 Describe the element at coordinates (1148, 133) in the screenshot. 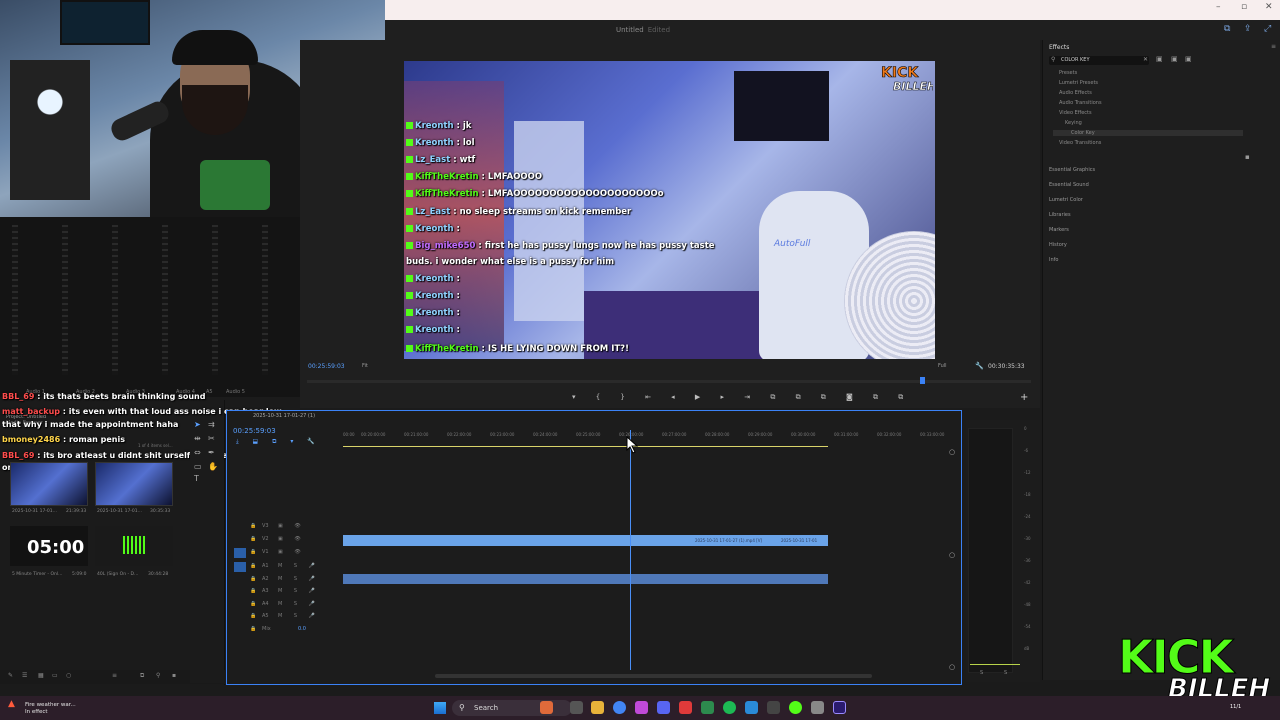

I see `effects-tree-item: Color Key` at that location.